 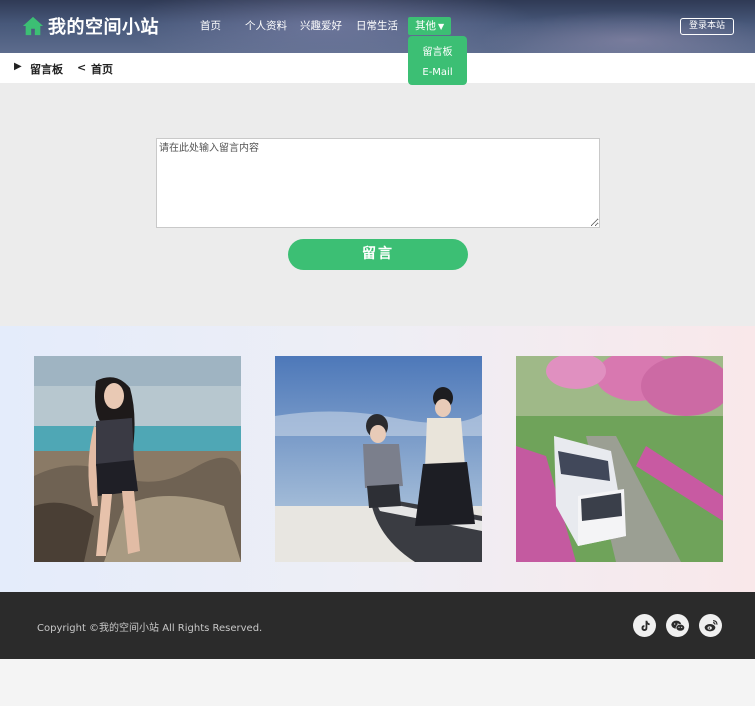 I want to click on site-logo: 我的空间小站, so click(x=90, y=26).